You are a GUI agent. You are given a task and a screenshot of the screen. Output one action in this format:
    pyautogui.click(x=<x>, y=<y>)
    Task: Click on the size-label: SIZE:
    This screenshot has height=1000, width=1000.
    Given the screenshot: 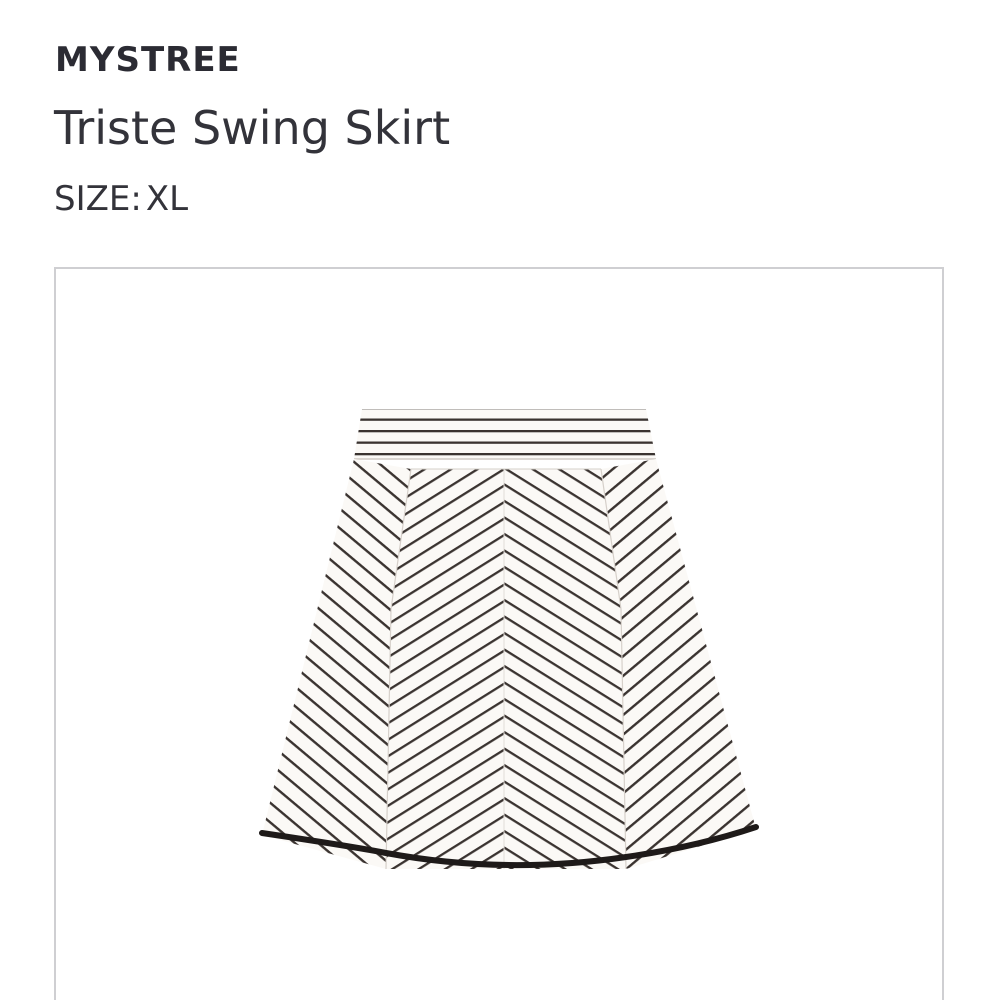 What is the action you would take?
    pyautogui.click(x=98, y=199)
    